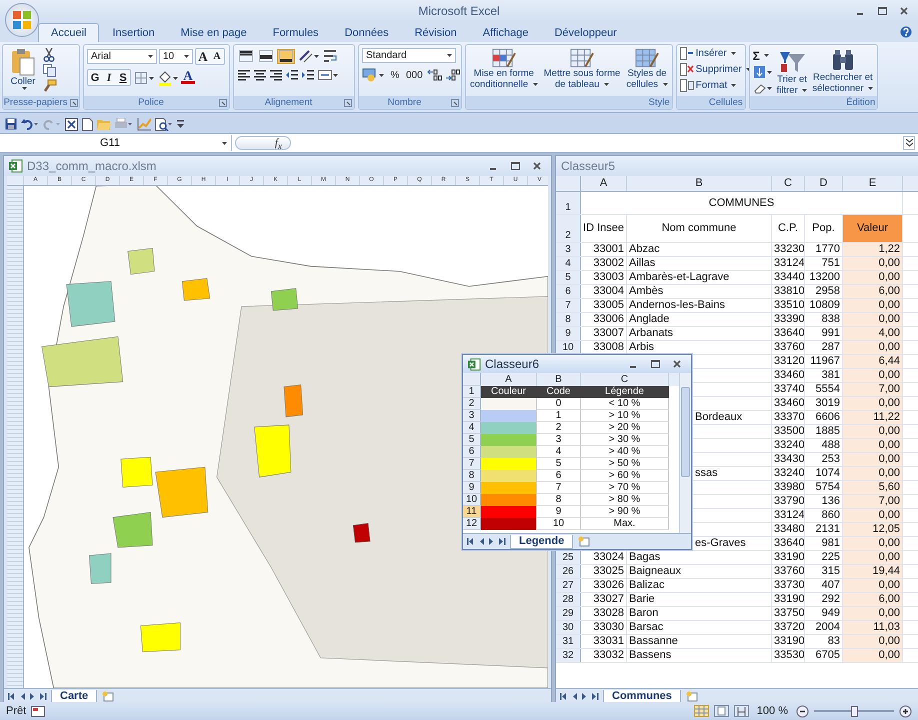 This screenshot has height=720, width=918. Describe the element at coordinates (11, 696) in the screenshot. I see `first-sheet-button` at that location.